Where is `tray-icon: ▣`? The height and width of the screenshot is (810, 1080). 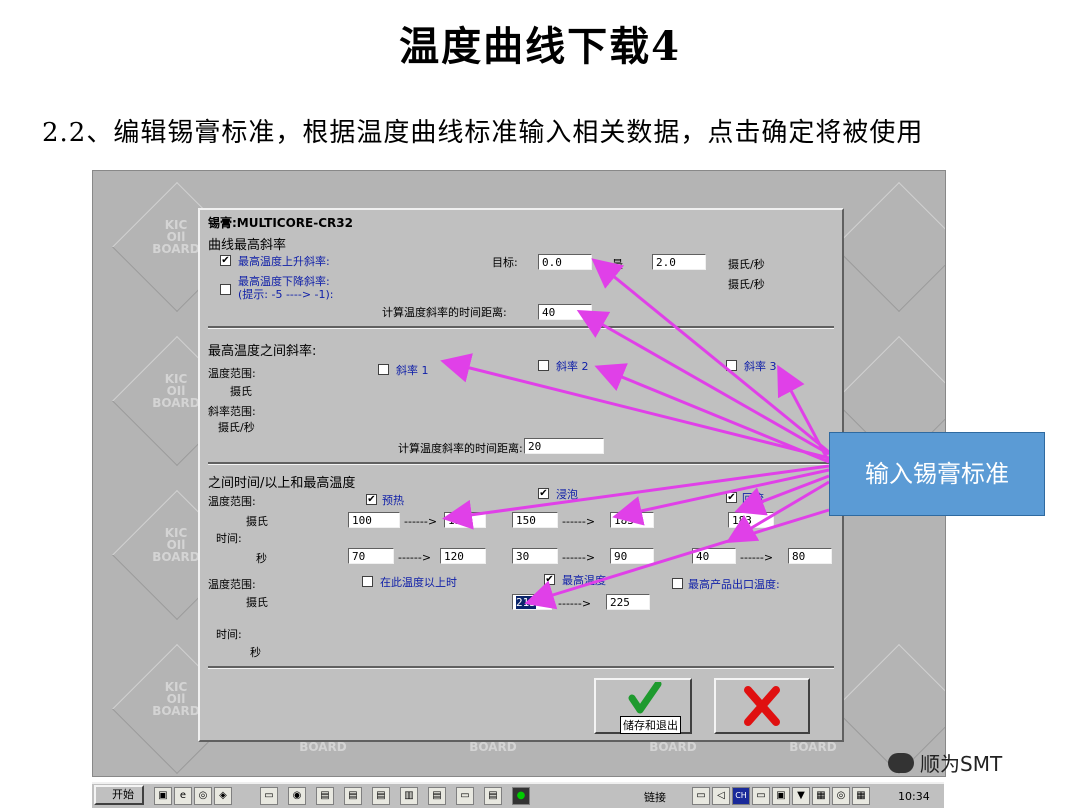
tray-icon: ▣ is located at coordinates (781, 796).